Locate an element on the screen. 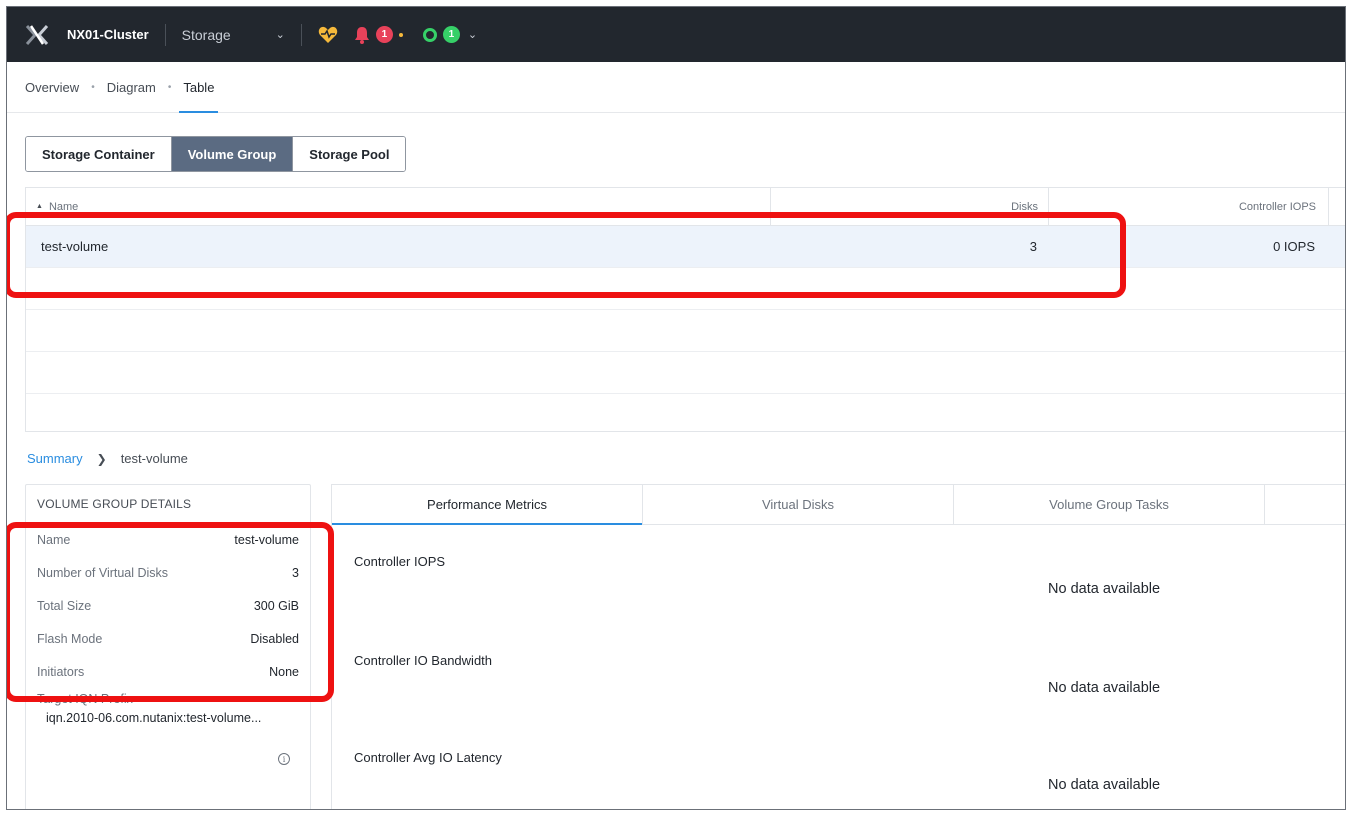 This screenshot has height=816, width=1352. alerts-bell-icon is located at coordinates (362, 35).